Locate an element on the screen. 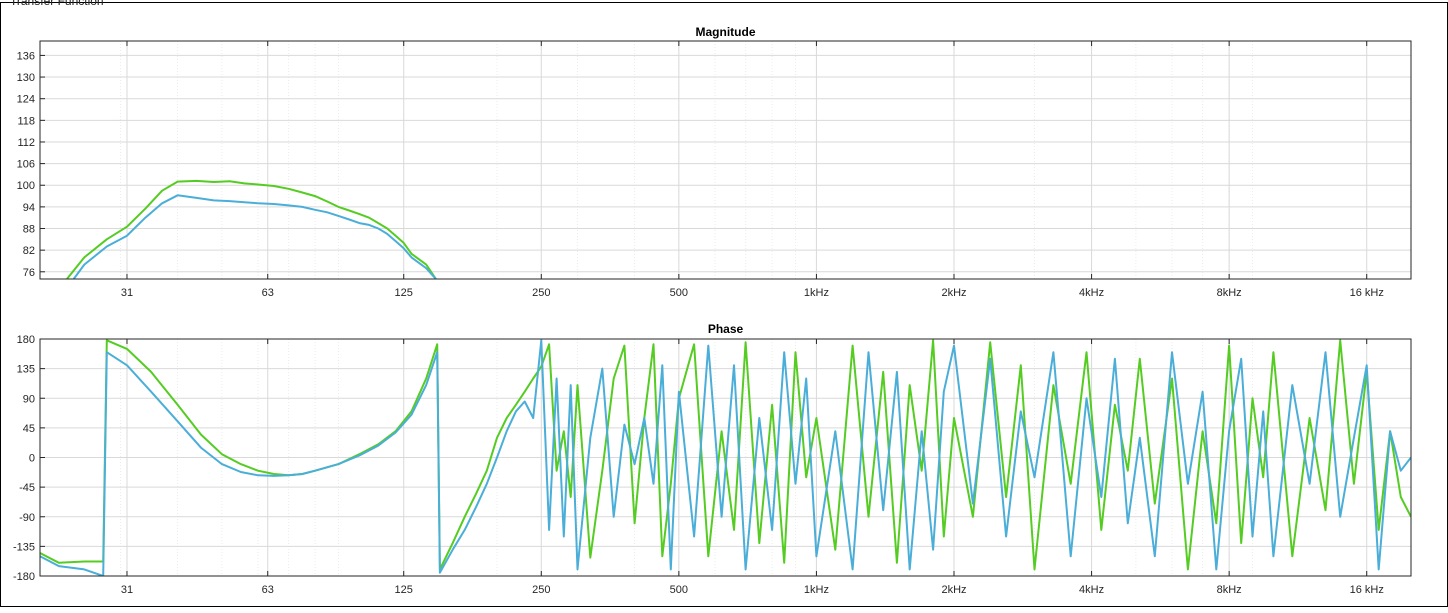 Image resolution: width=1448 pixels, height=613 pixels. y-tick-label: 94 is located at coordinates (29, 208).